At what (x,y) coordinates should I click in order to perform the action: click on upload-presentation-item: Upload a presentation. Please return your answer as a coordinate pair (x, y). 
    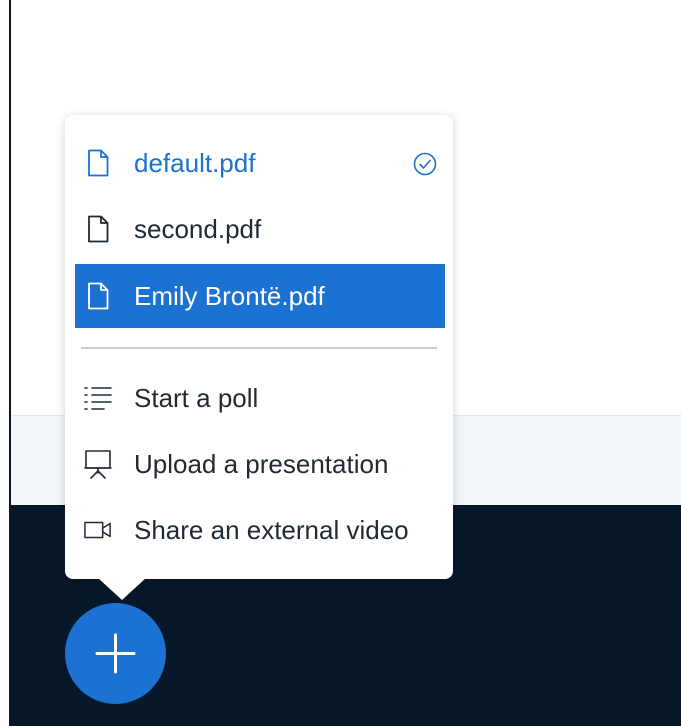
    Looking at the image, I should click on (260, 464).